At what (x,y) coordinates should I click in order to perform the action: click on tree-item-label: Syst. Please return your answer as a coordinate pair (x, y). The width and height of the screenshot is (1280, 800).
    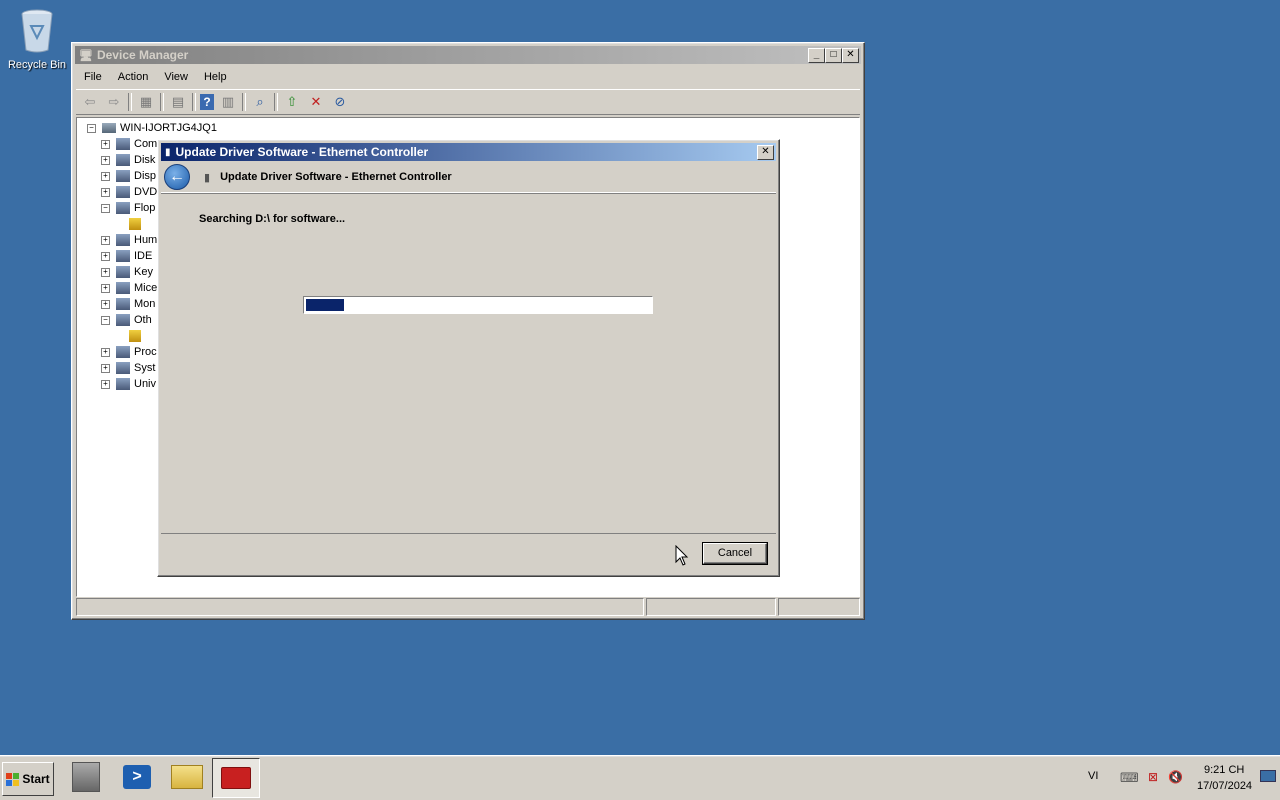
    Looking at the image, I should click on (145, 368).